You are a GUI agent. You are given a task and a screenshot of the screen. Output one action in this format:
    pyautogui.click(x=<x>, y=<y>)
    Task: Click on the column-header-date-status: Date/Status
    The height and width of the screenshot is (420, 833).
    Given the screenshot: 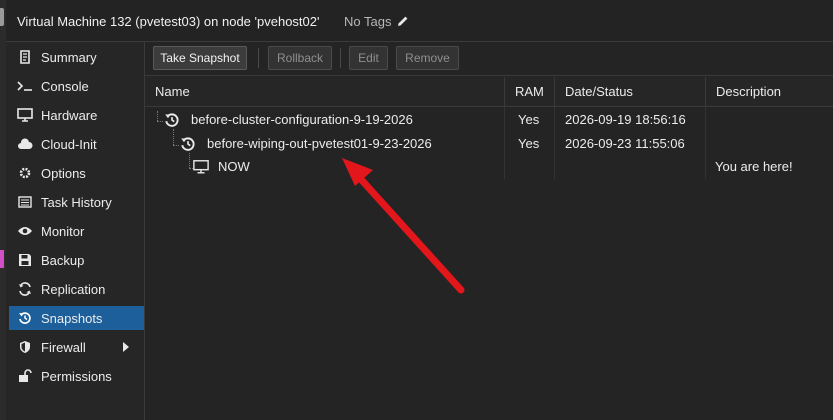 What is the action you would take?
    pyautogui.click(x=629, y=92)
    